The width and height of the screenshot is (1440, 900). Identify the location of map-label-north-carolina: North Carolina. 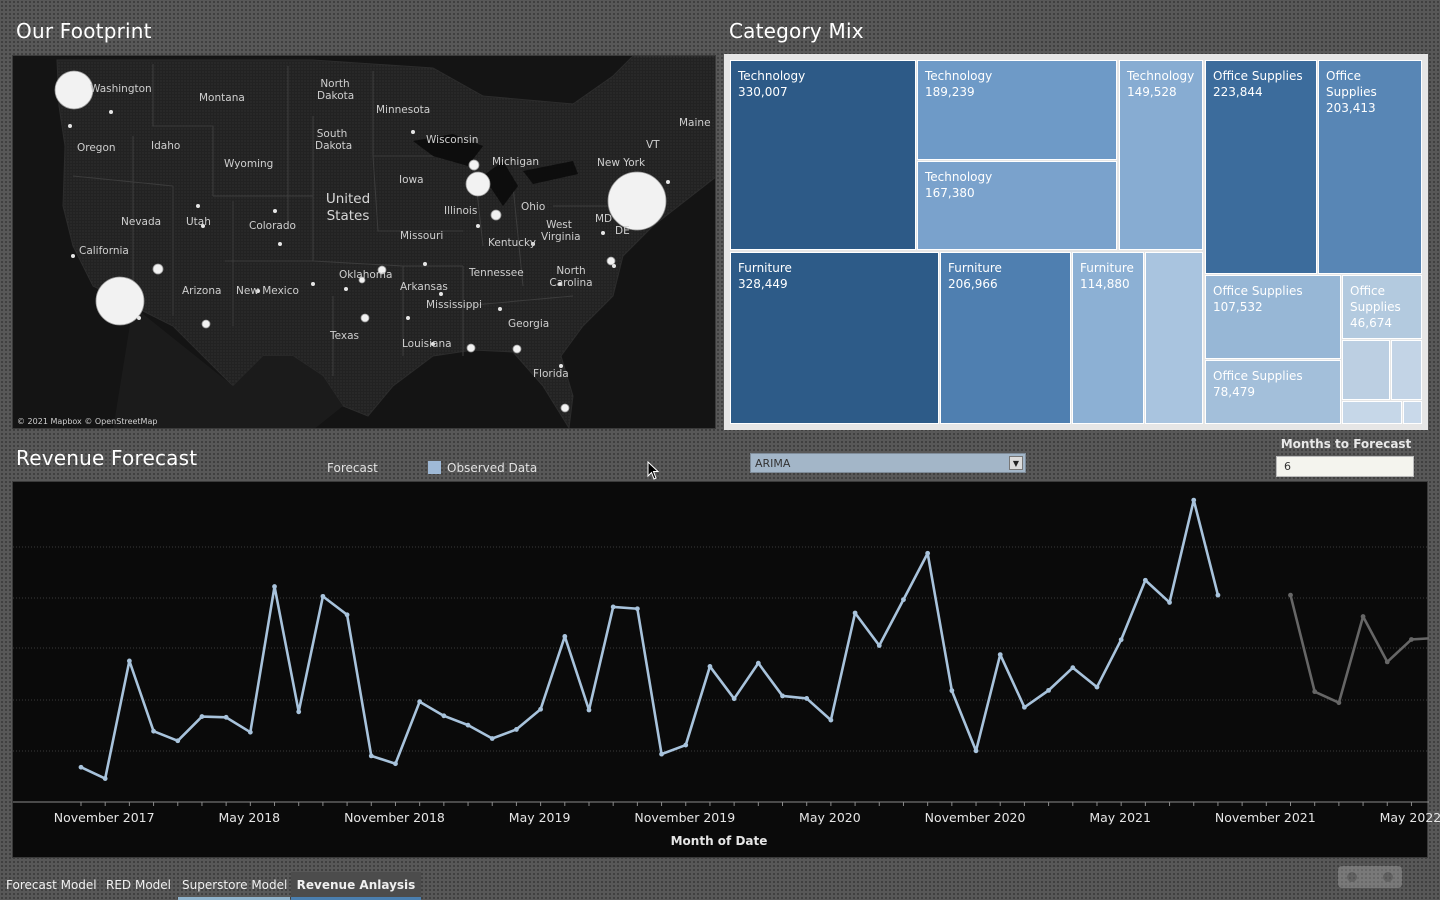
(571, 277).